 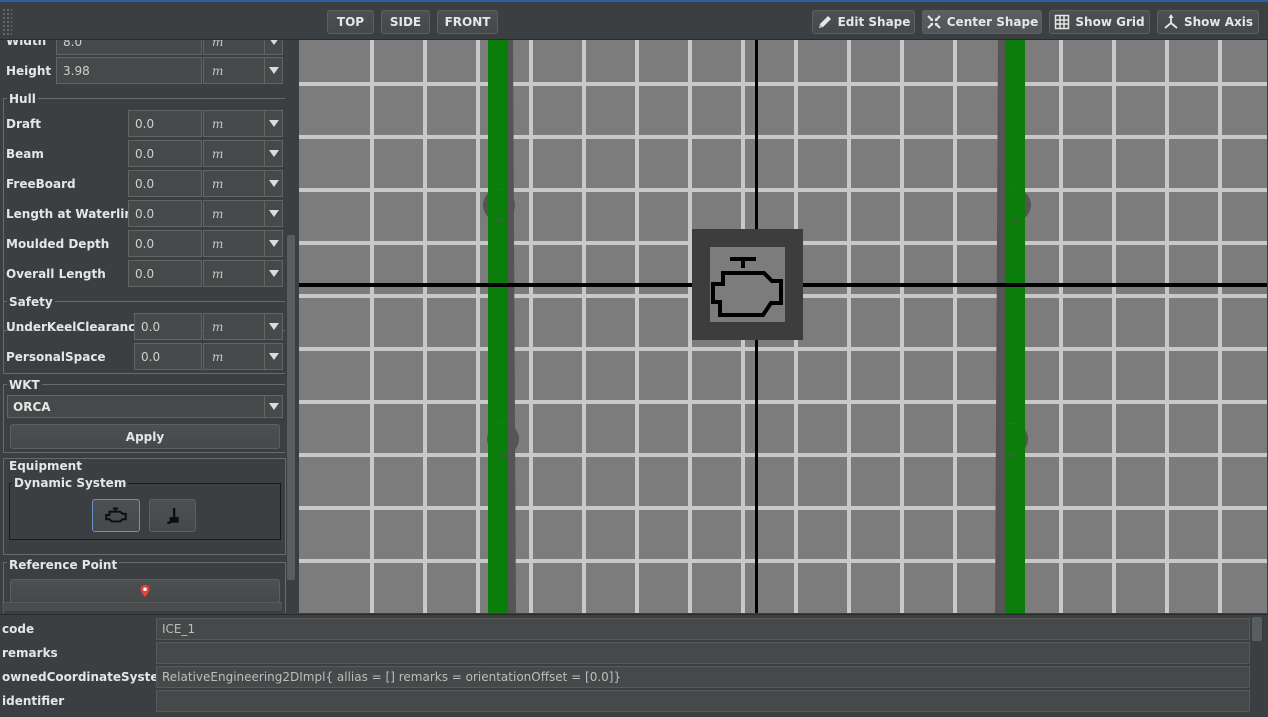 I want to click on vertical-scrollbar-thumb, so click(x=291, y=407).